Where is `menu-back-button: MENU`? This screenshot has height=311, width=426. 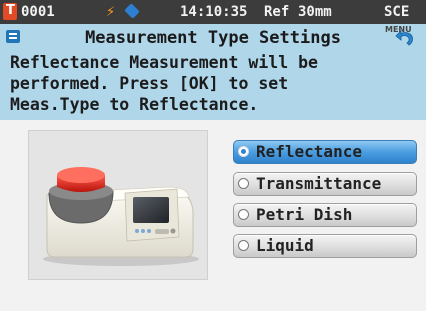 menu-back-button: MENU is located at coordinates (403, 37).